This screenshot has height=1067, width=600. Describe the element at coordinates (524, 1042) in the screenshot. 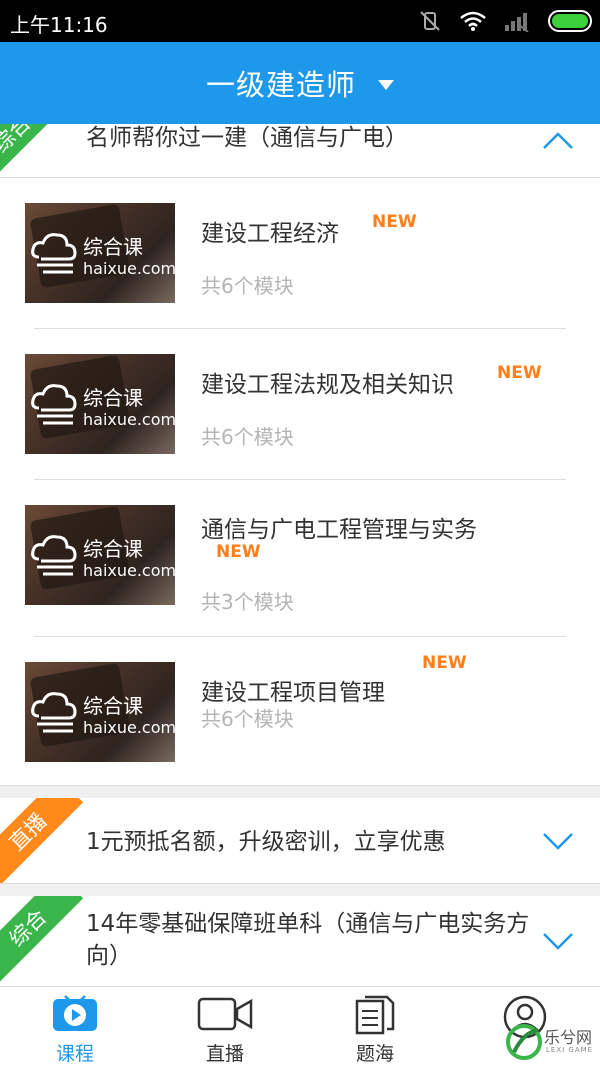

I see `watermark-logo-icon` at that location.